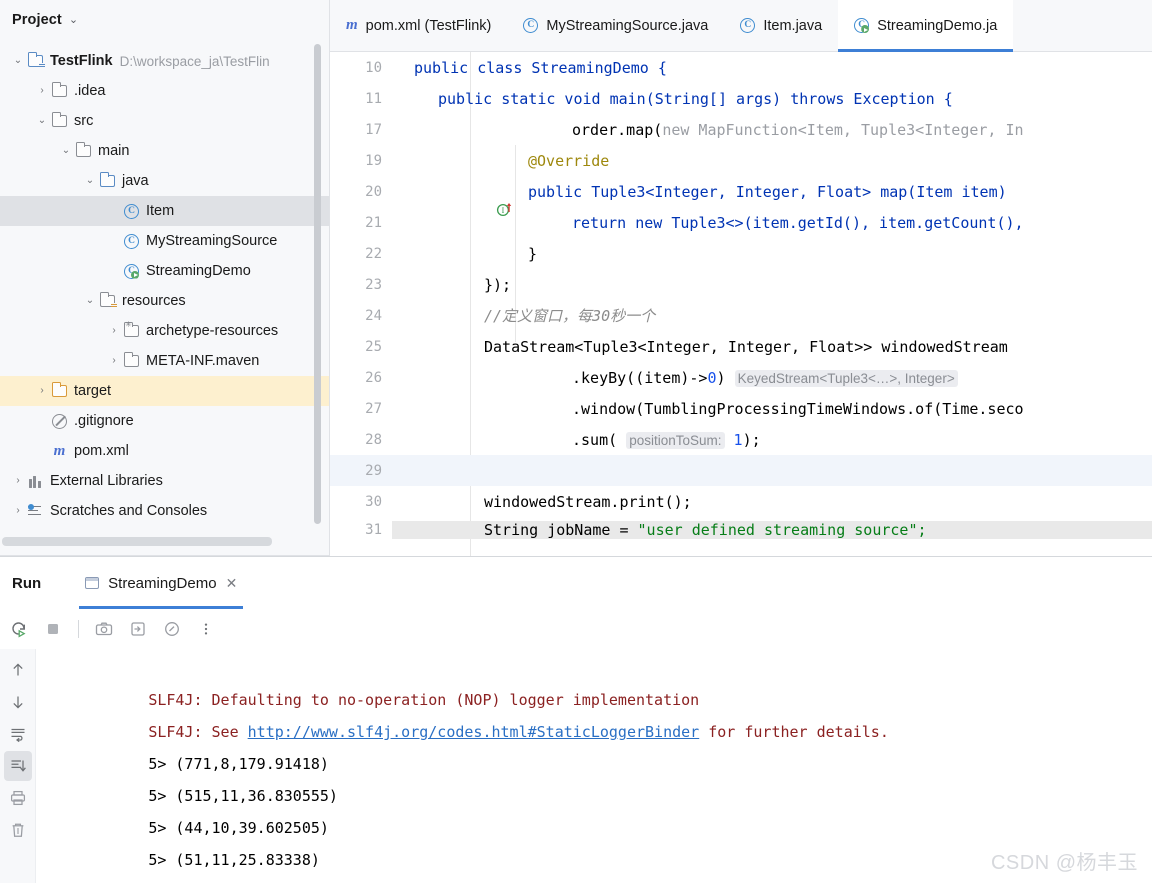 The width and height of the screenshot is (1152, 883). I want to click on thread-dump-button, so click(138, 629).